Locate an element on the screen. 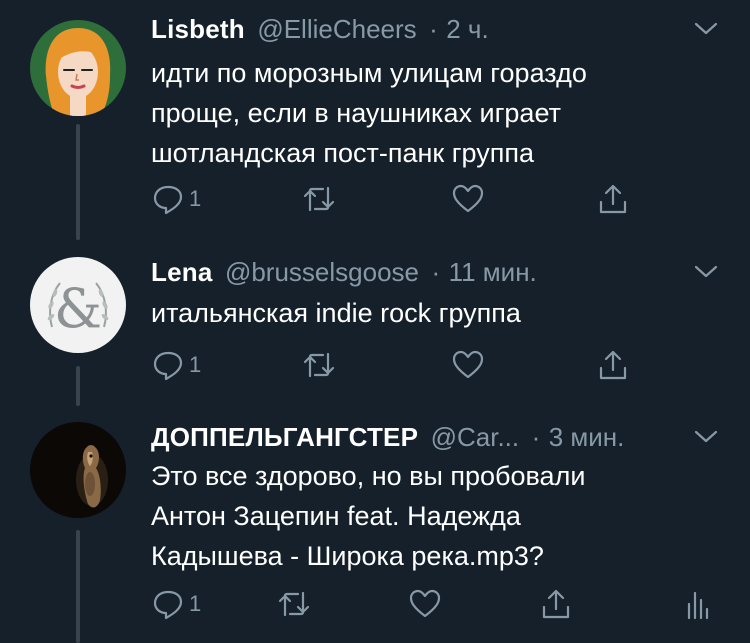 This screenshot has width=750, height=643. red-haired-woman-illustration-avatar is located at coordinates (78, 68).